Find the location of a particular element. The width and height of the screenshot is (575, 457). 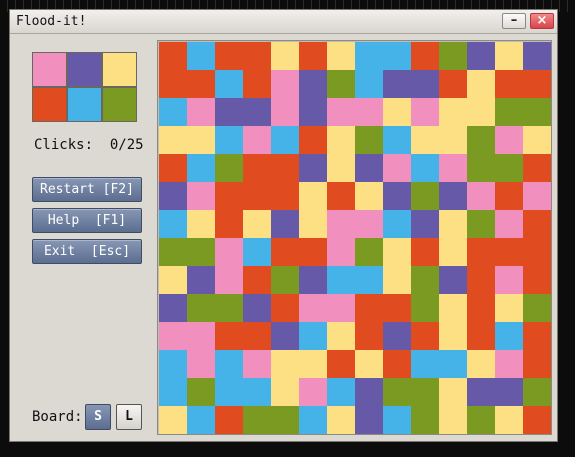

minimize-button: – is located at coordinates (514, 21).